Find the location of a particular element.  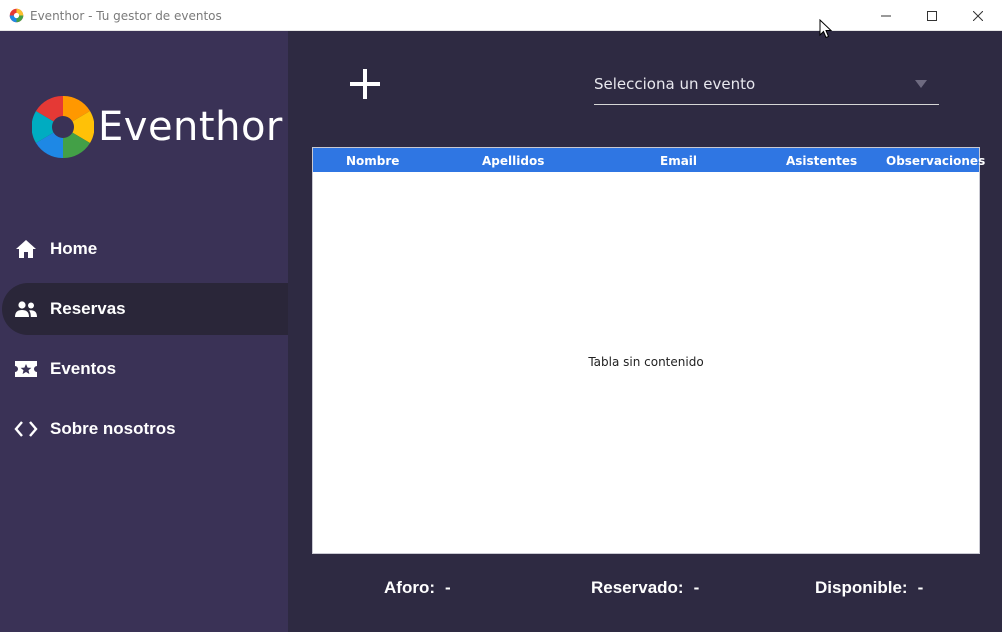

close-icon is located at coordinates (978, 15).